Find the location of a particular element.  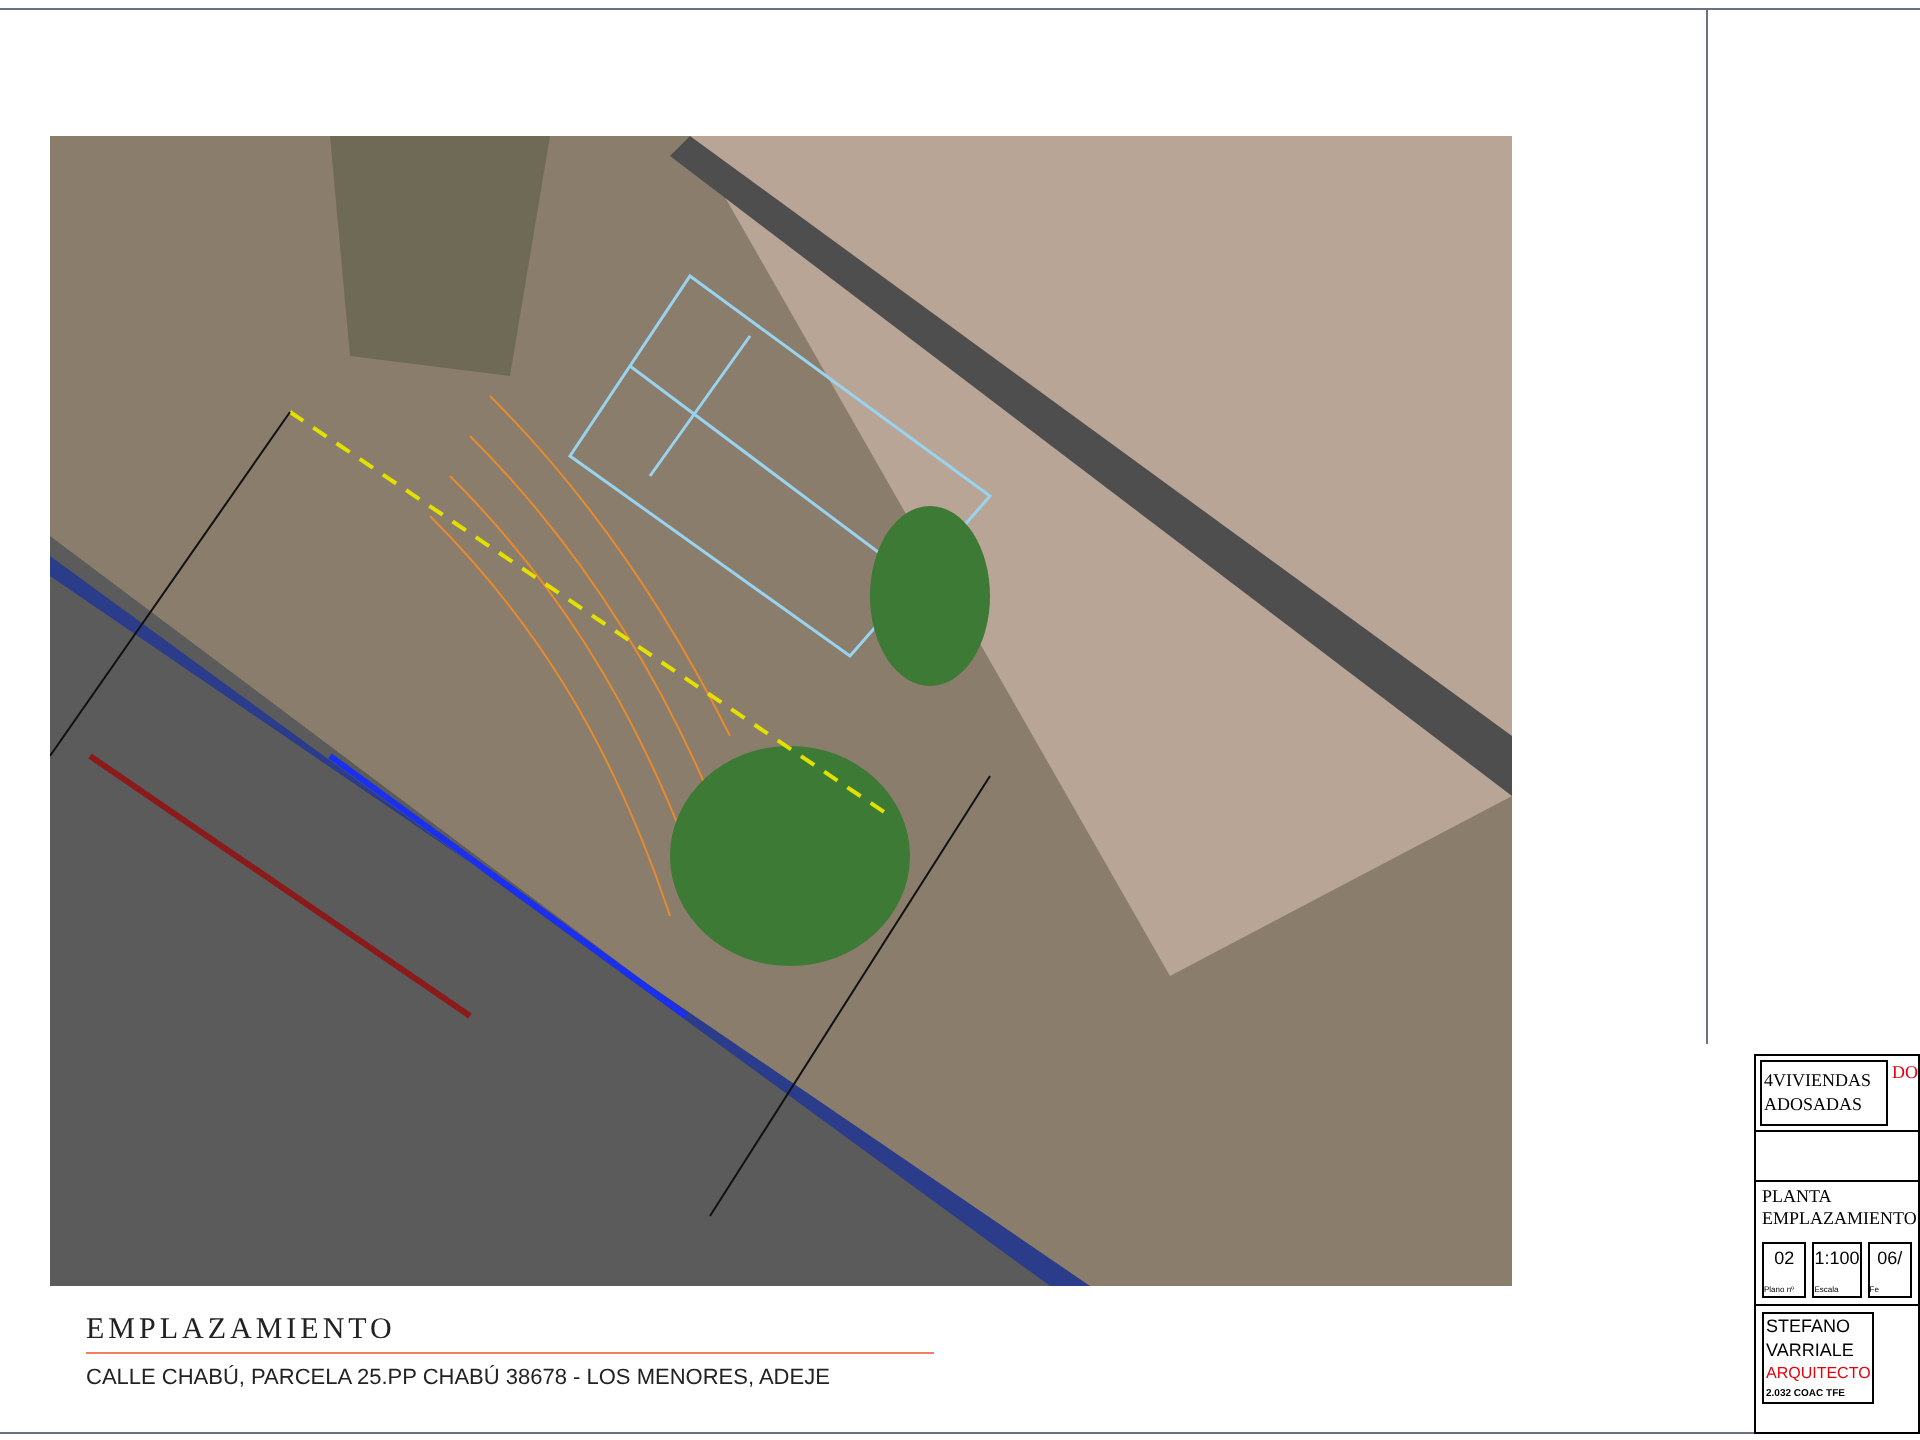

drawing-title: EMPLAZAMIENTO is located at coordinates (242, 1330).